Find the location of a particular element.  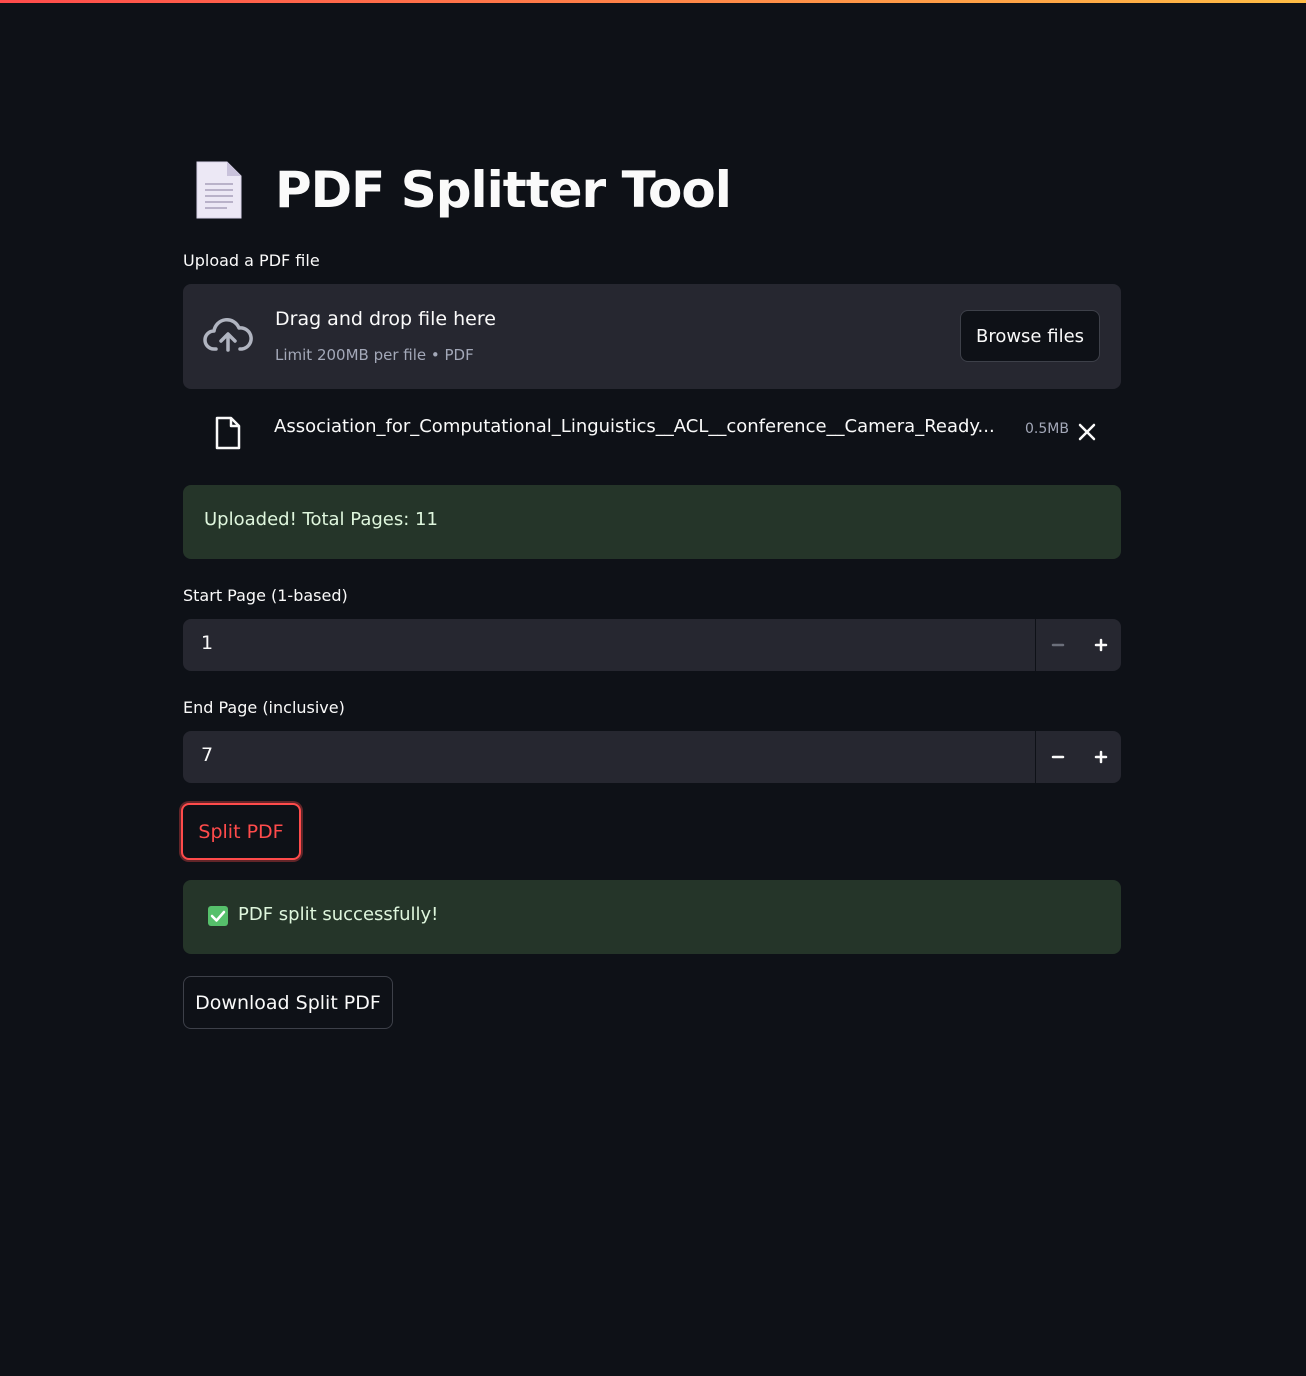

end-page-input: 7 is located at coordinates (652, 757).